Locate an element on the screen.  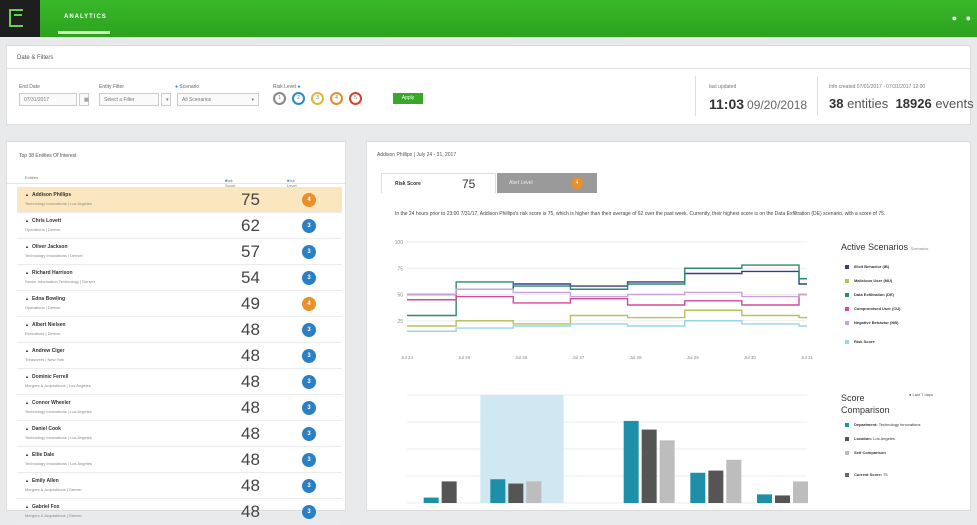
last-7-days-toggle: ● Last 7 days is located at coordinates (921, 394).